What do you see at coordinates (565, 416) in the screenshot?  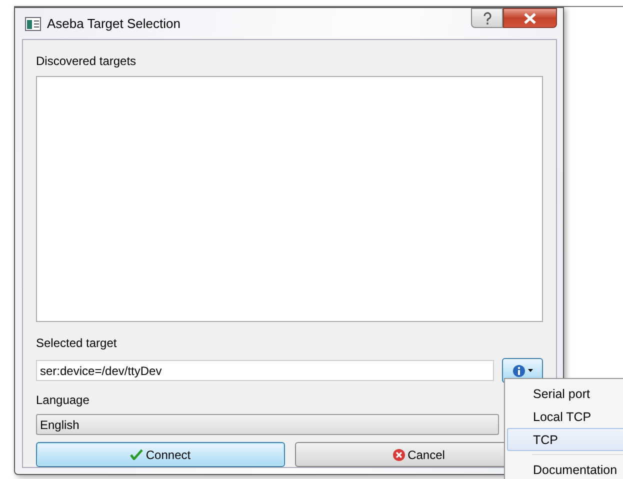 I see `menu-item: Local TCP` at bounding box center [565, 416].